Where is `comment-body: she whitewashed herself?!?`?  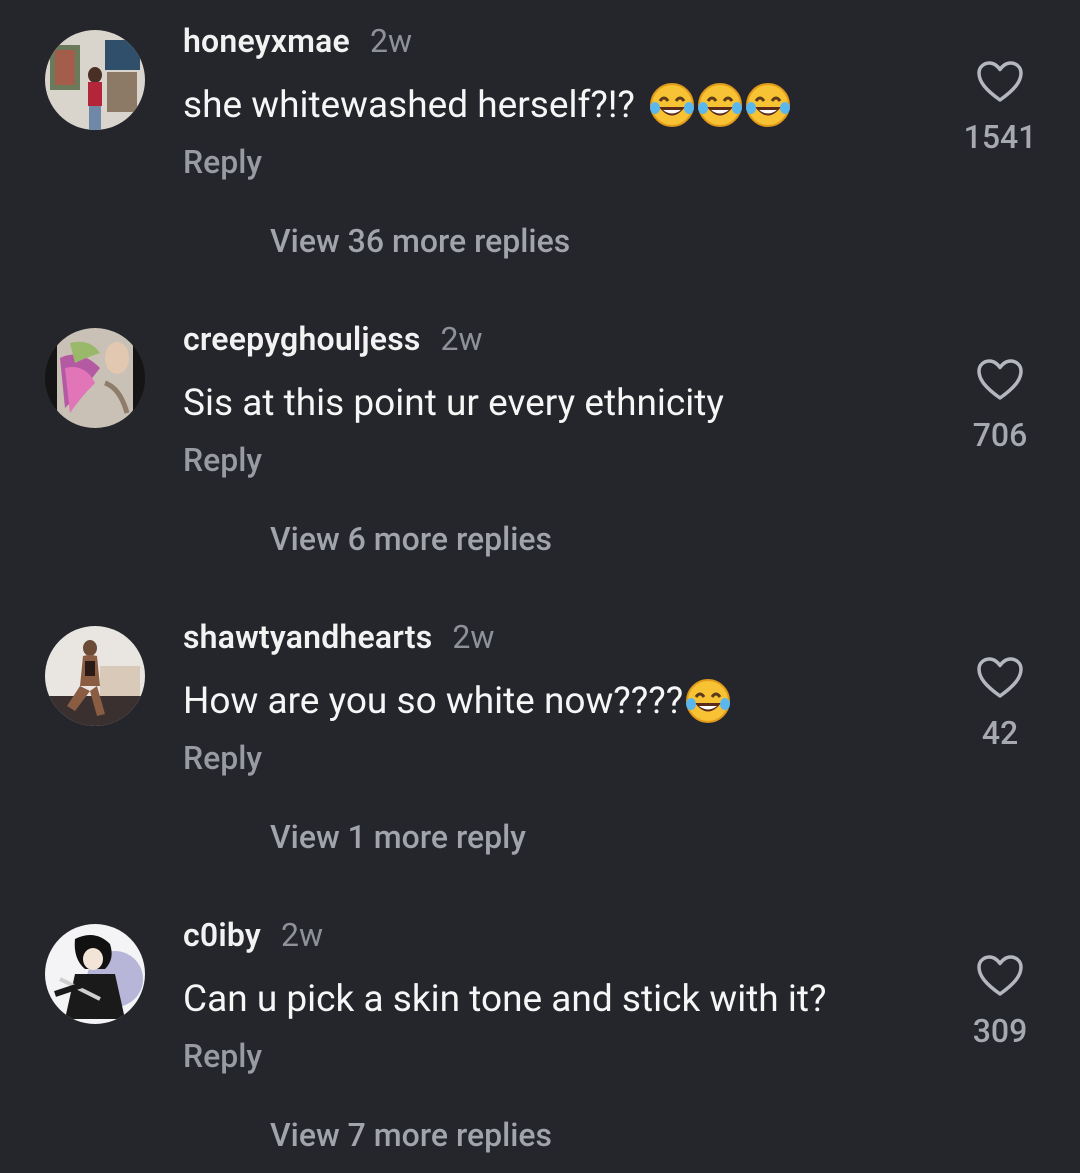 comment-body: she whitewashed herself?!? is located at coordinates (409, 105).